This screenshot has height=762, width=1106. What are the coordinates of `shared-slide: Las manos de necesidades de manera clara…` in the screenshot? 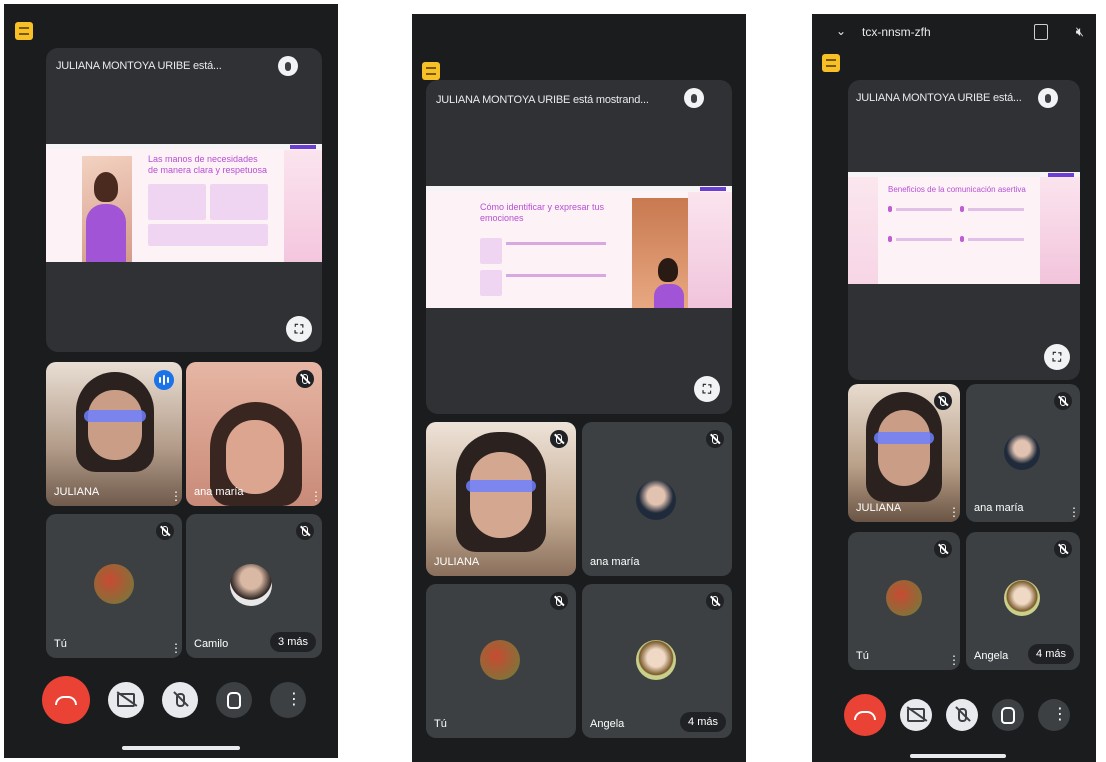 It's located at (184, 203).